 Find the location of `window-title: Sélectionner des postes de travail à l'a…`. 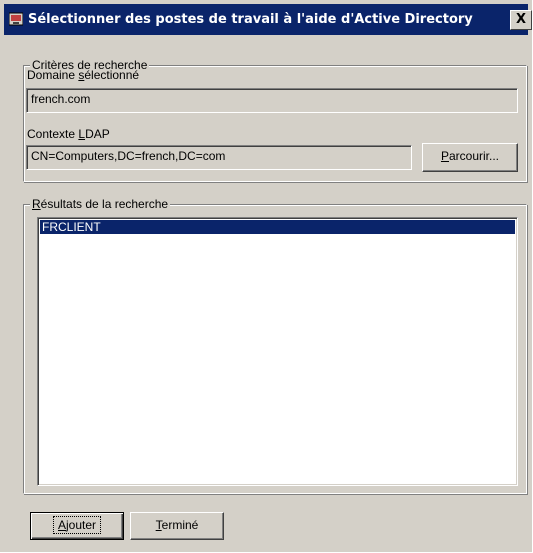

window-title: Sélectionner des postes de travail à l'a… is located at coordinates (250, 19).